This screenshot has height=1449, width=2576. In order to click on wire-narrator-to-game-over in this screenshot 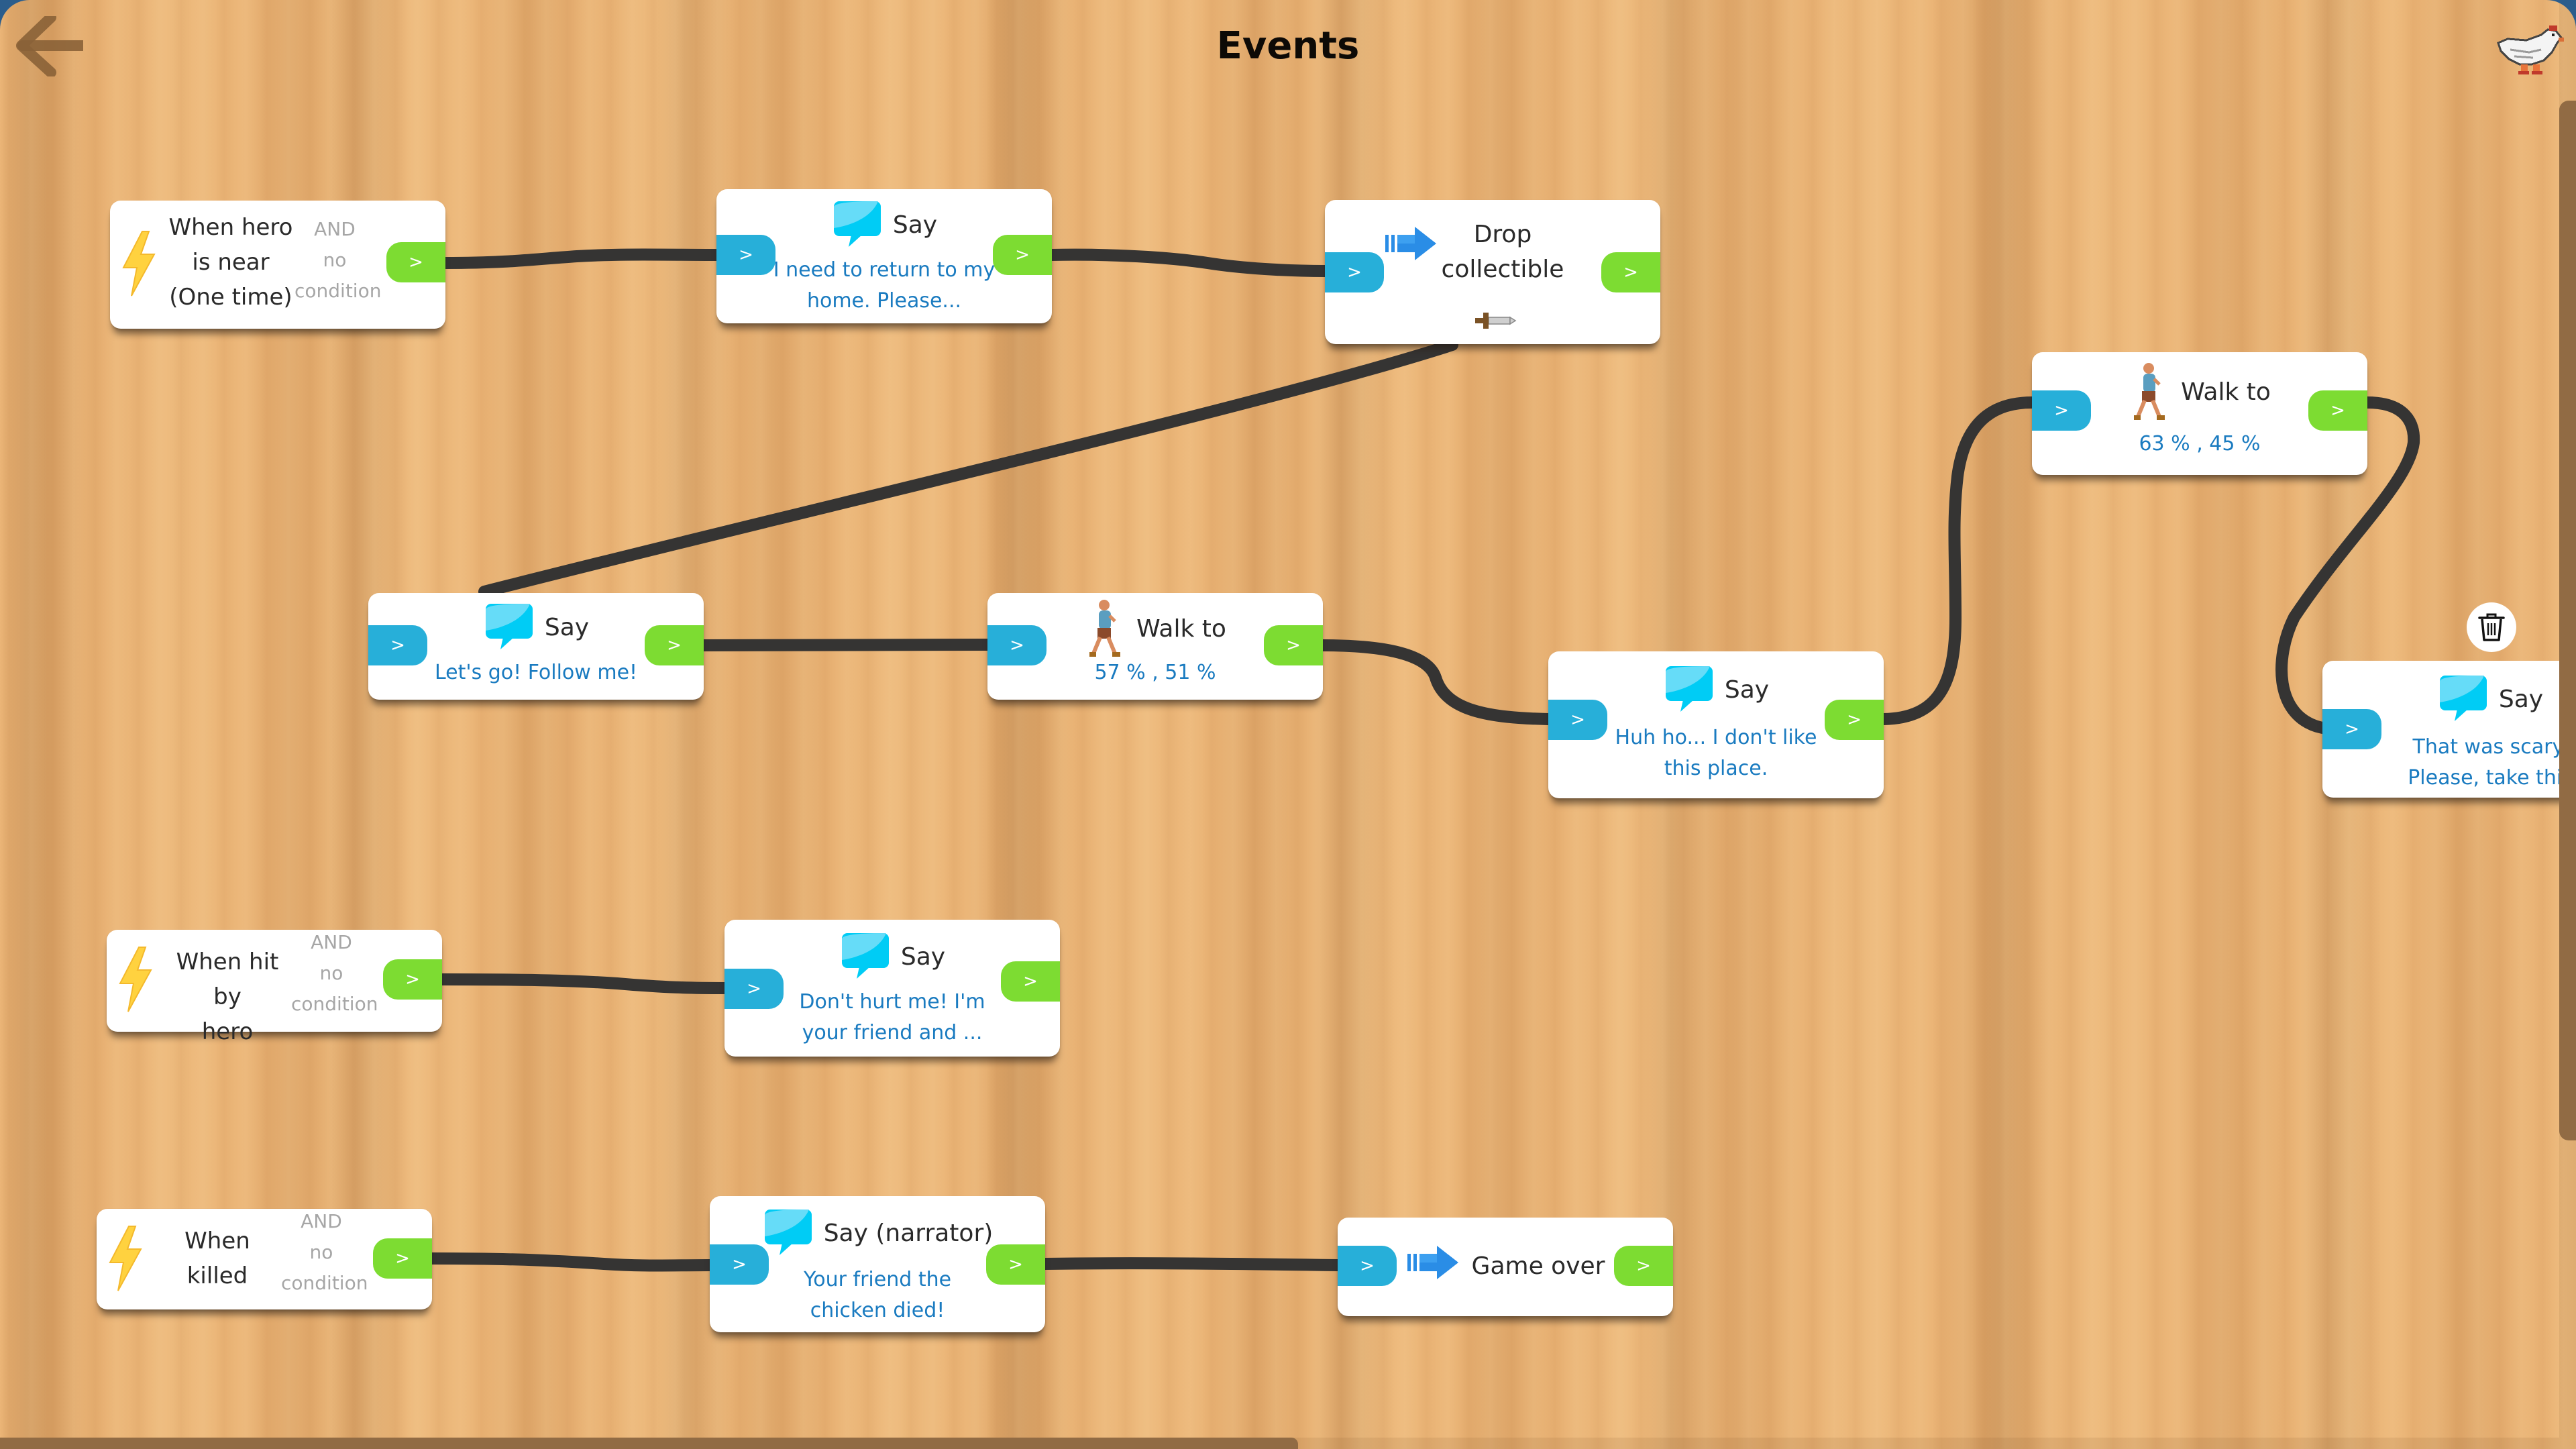, I will do `click(1191, 1264)`.